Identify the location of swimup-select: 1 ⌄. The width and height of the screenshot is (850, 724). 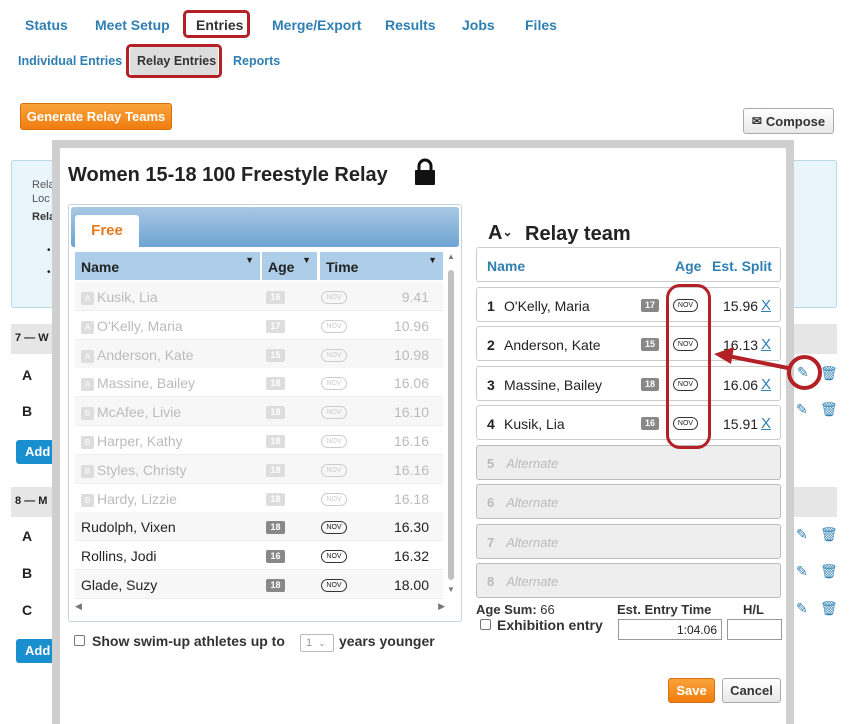
(317, 643).